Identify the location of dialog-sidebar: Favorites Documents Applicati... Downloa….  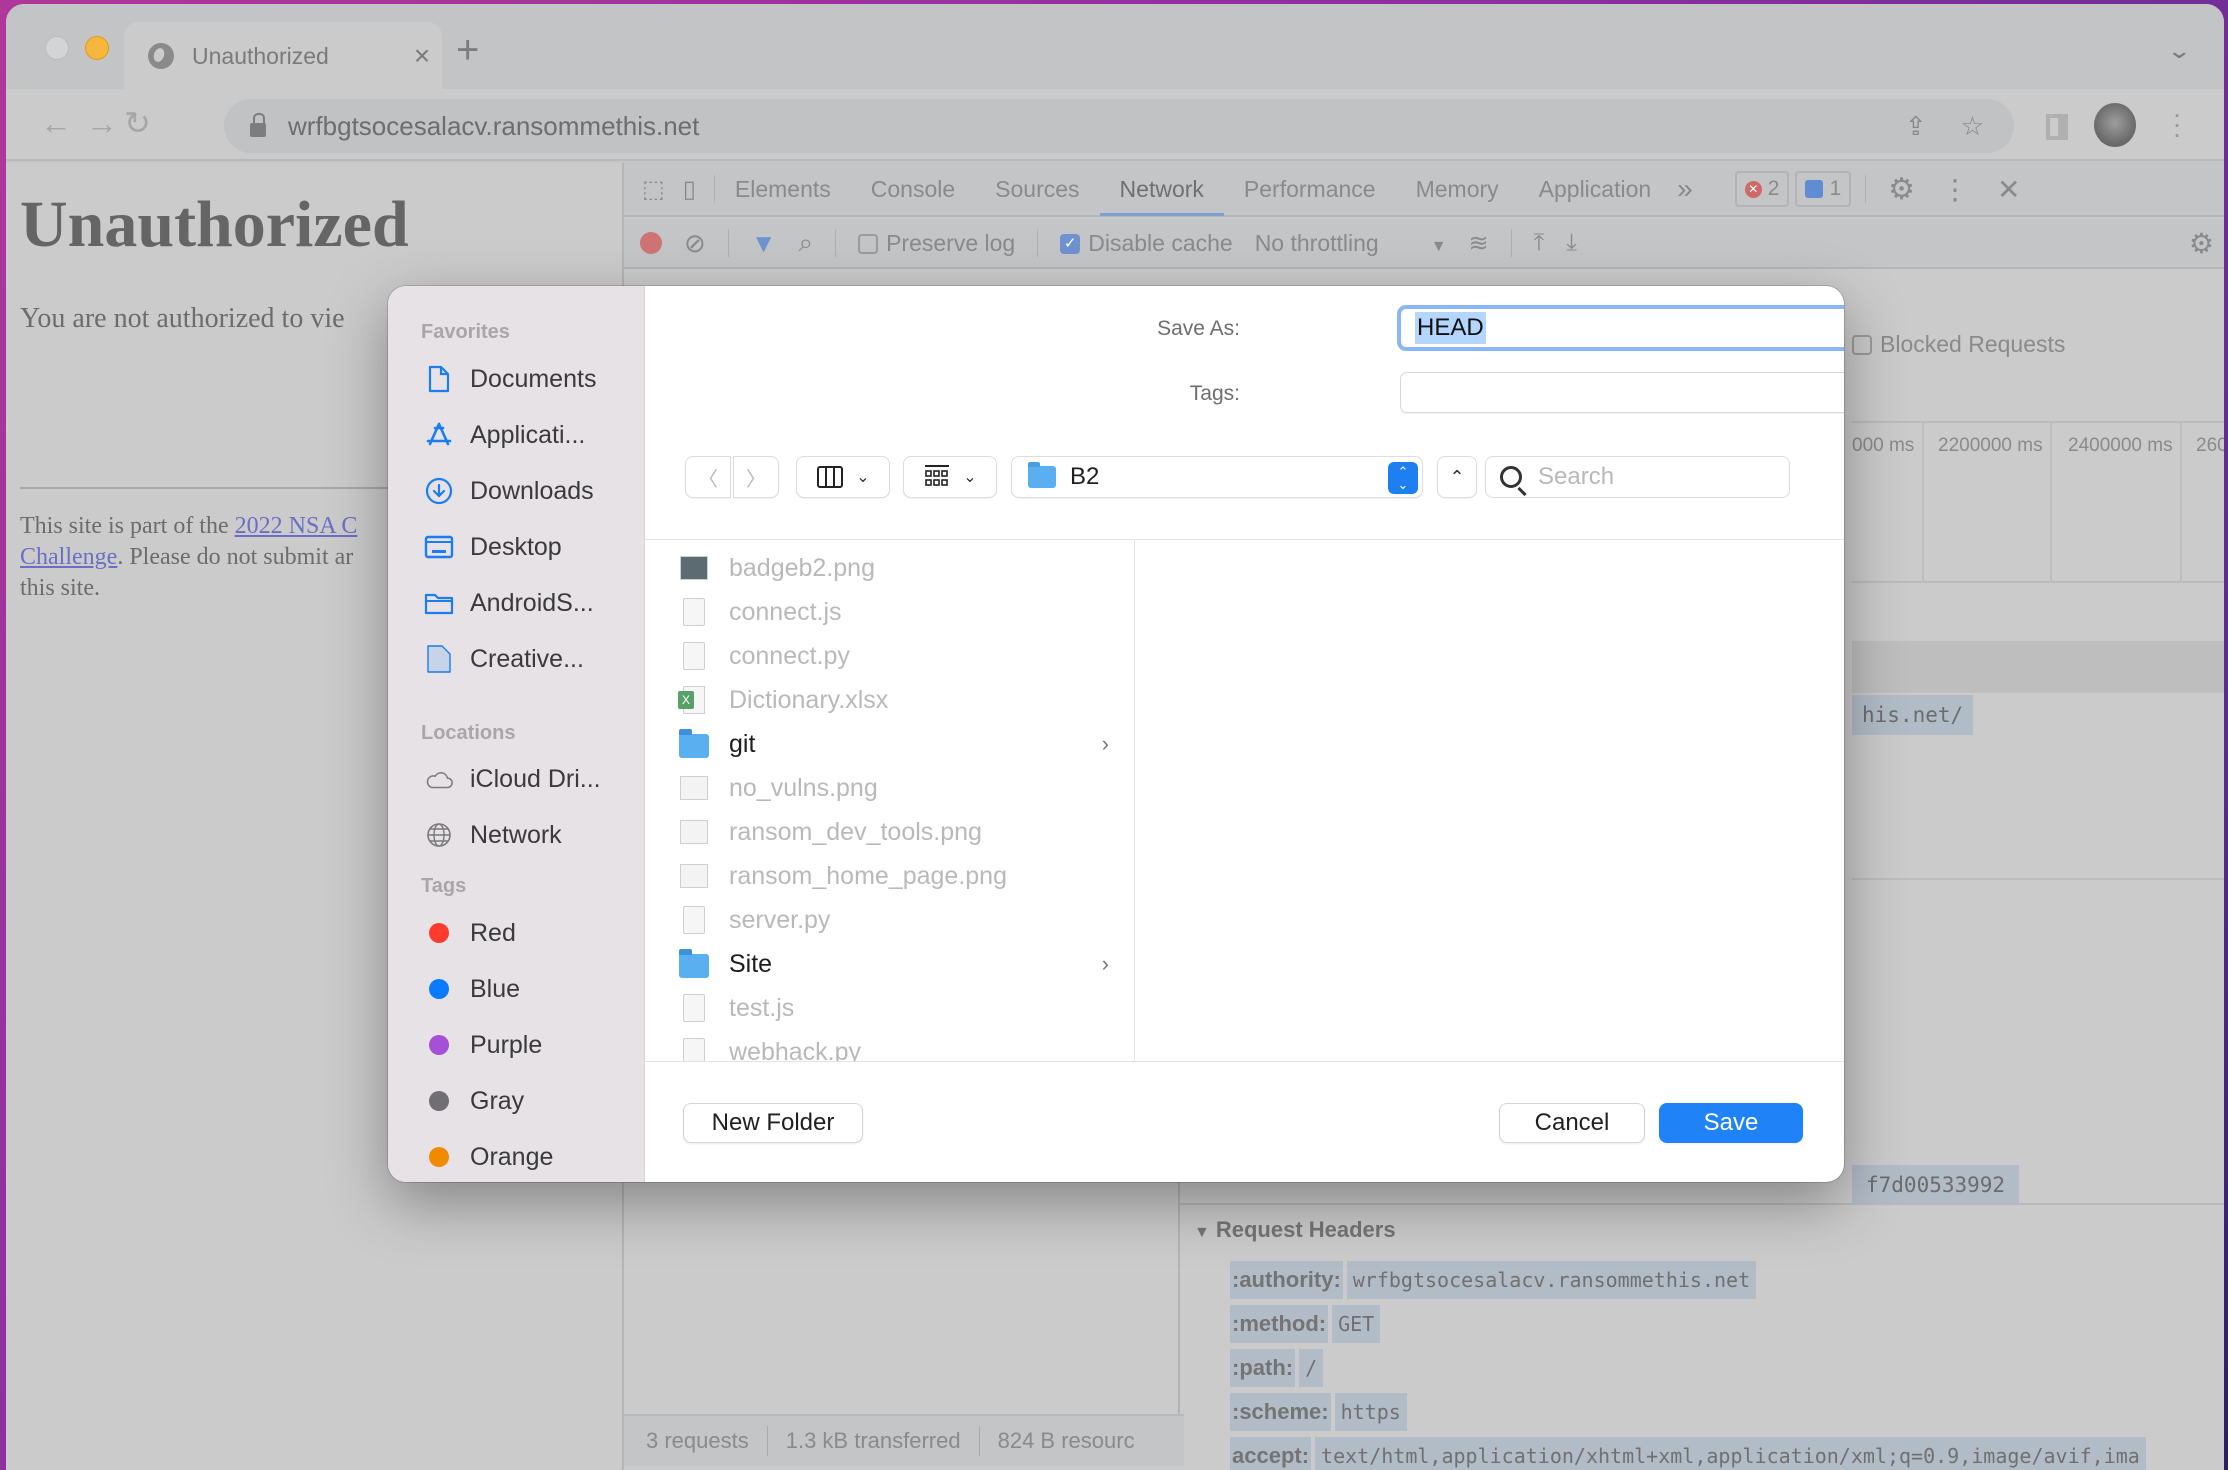
(516, 734).